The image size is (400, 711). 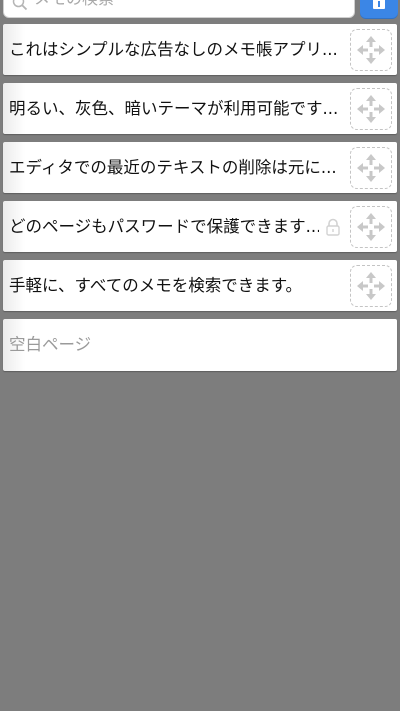 What do you see at coordinates (379, 9) in the screenshot?
I see `add-note-button` at bounding box center [379, 9].